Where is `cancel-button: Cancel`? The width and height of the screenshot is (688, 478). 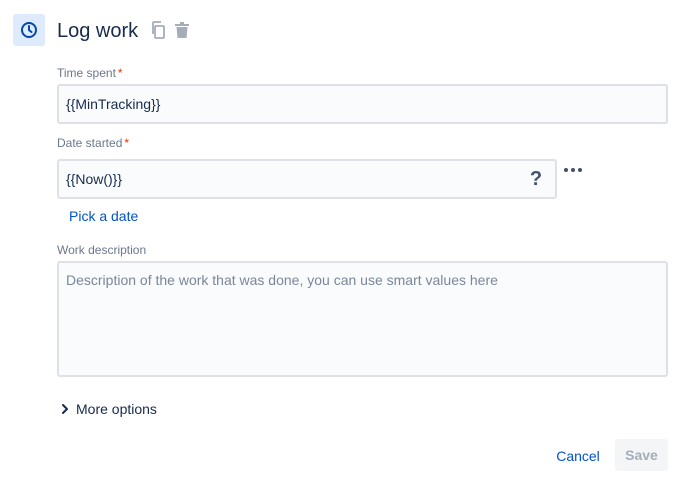 cancel-button: Cancel is located at coordinates (578, 456).